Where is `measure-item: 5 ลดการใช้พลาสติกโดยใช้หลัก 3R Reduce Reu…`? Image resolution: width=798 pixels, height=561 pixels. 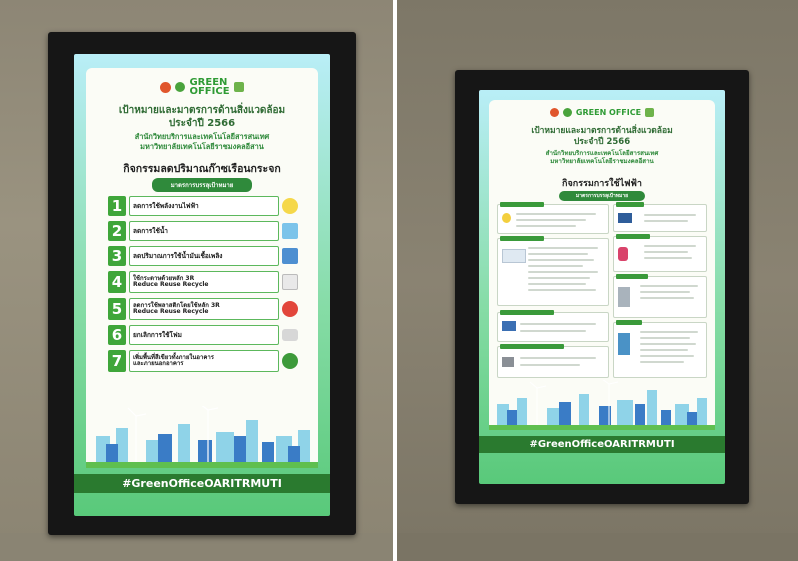 measure-item: 5 ลดการใช้พลาสติกโดยใช้หลัก 3R Reduce Reu… is located at coordinates (203, 309).